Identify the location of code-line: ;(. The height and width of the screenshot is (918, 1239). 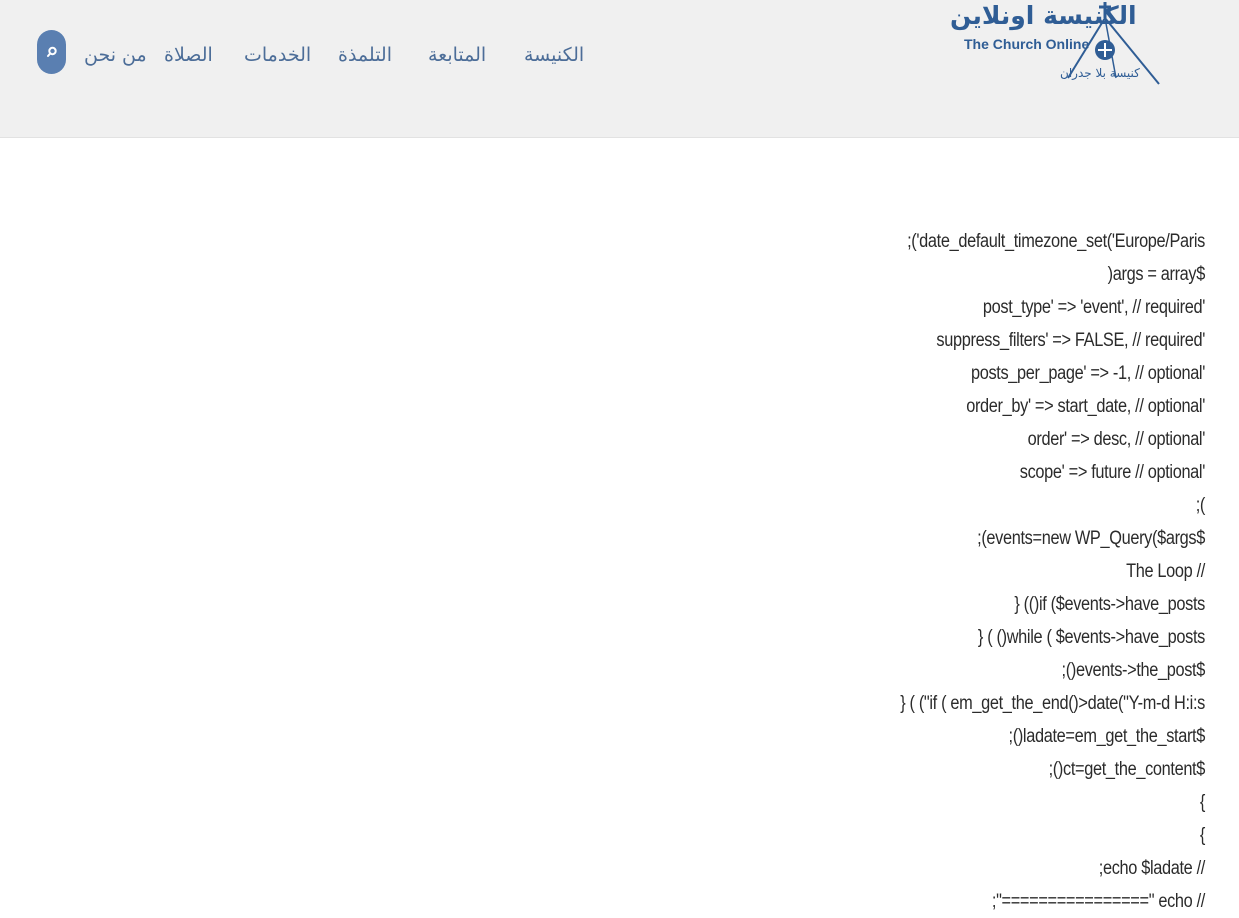
(1200, 505).